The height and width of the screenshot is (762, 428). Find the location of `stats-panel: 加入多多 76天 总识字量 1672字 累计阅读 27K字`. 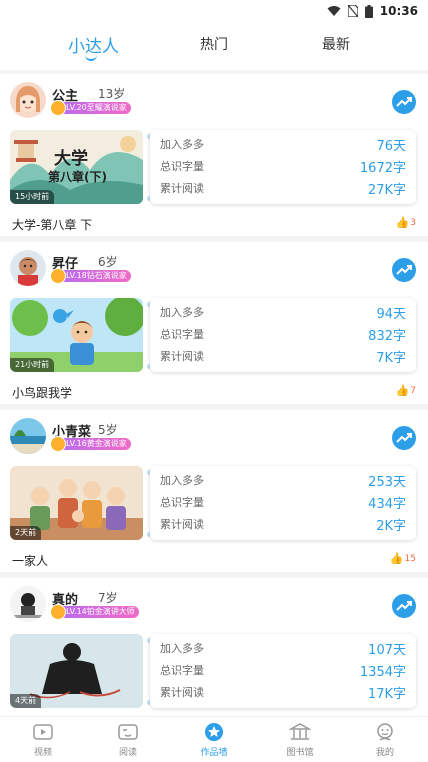

stats-panel: 加入多多 76天 总识字量 1672字 累计阅读 27K字 is located at coordinates (283, 167).